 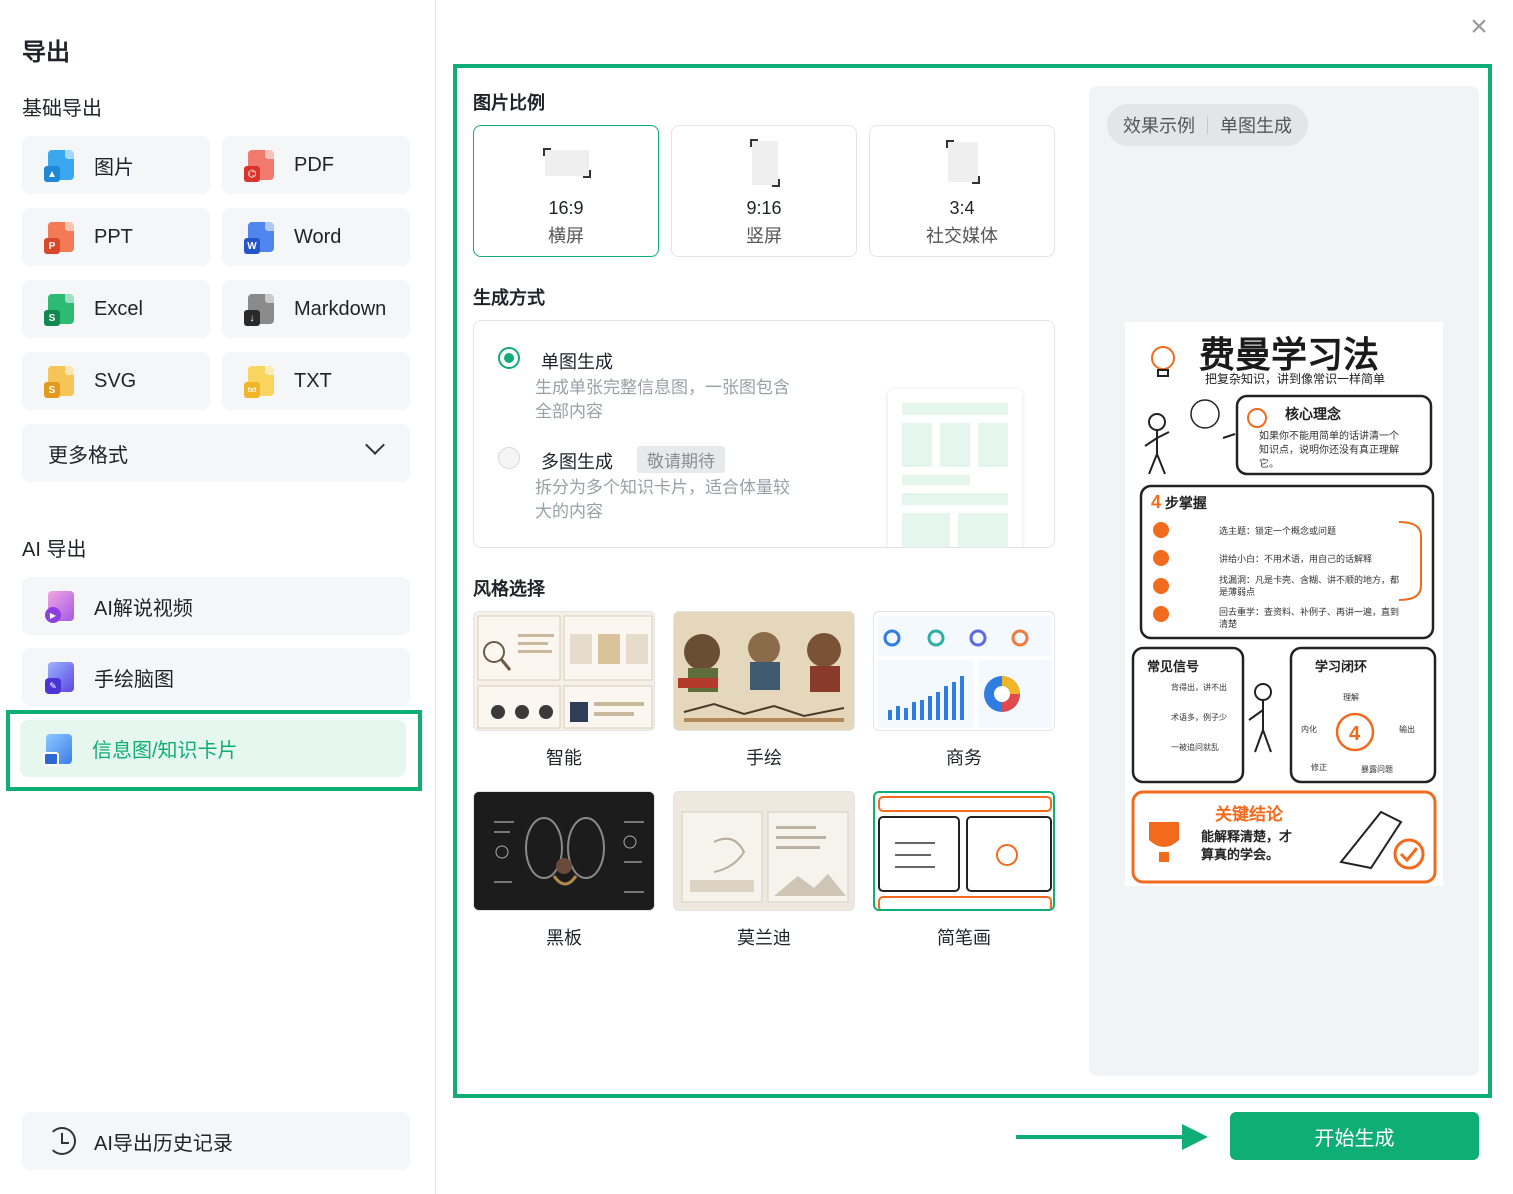 I want to click on history-label: AI导出历史记录, so click(x=163, y=1143).